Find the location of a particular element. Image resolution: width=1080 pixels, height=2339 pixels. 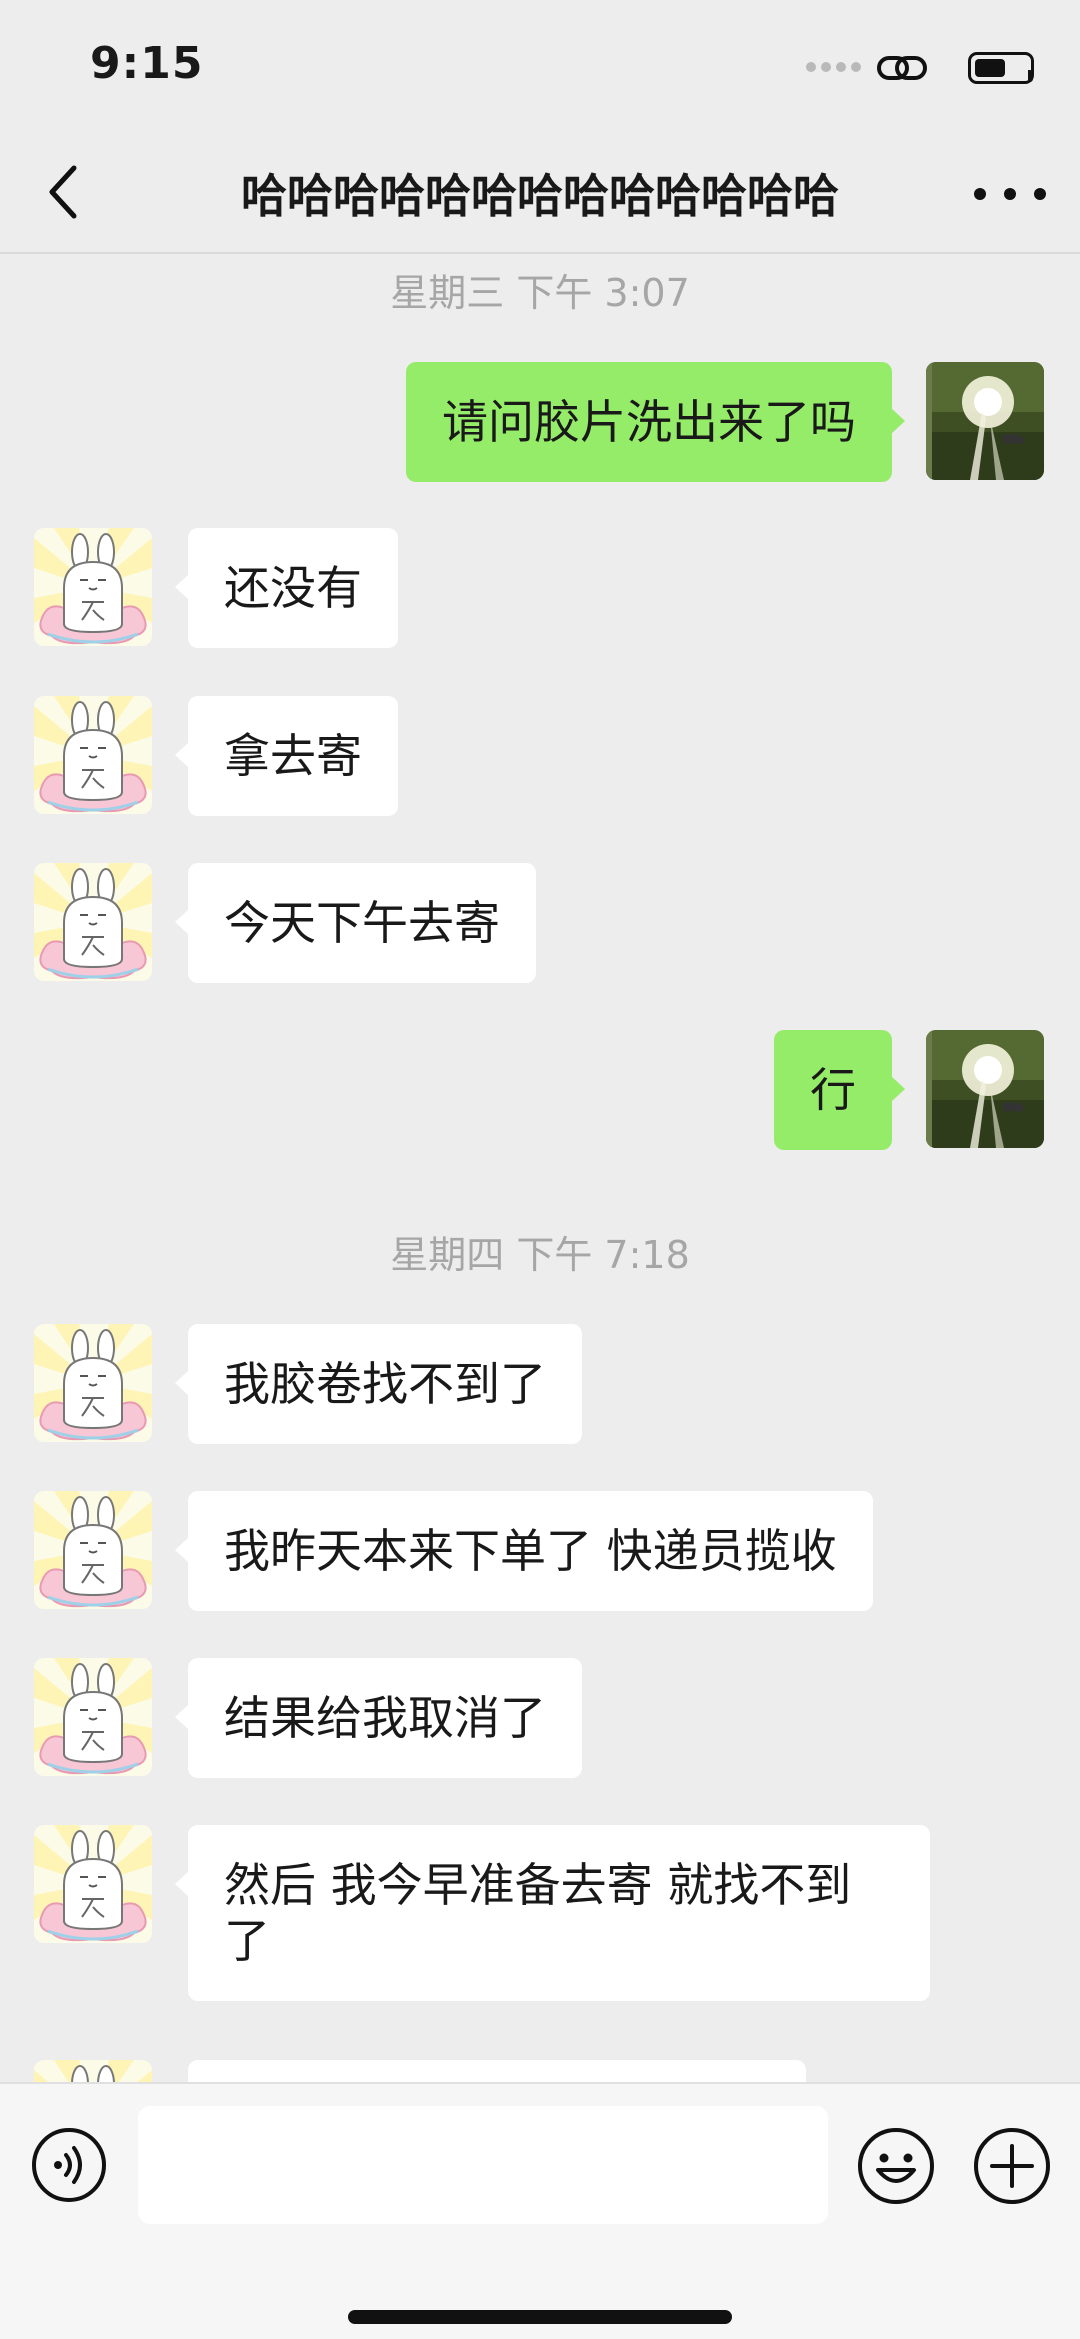

timestamp: 星期四 下午 7:18 is located at coordinates (540, 1255).